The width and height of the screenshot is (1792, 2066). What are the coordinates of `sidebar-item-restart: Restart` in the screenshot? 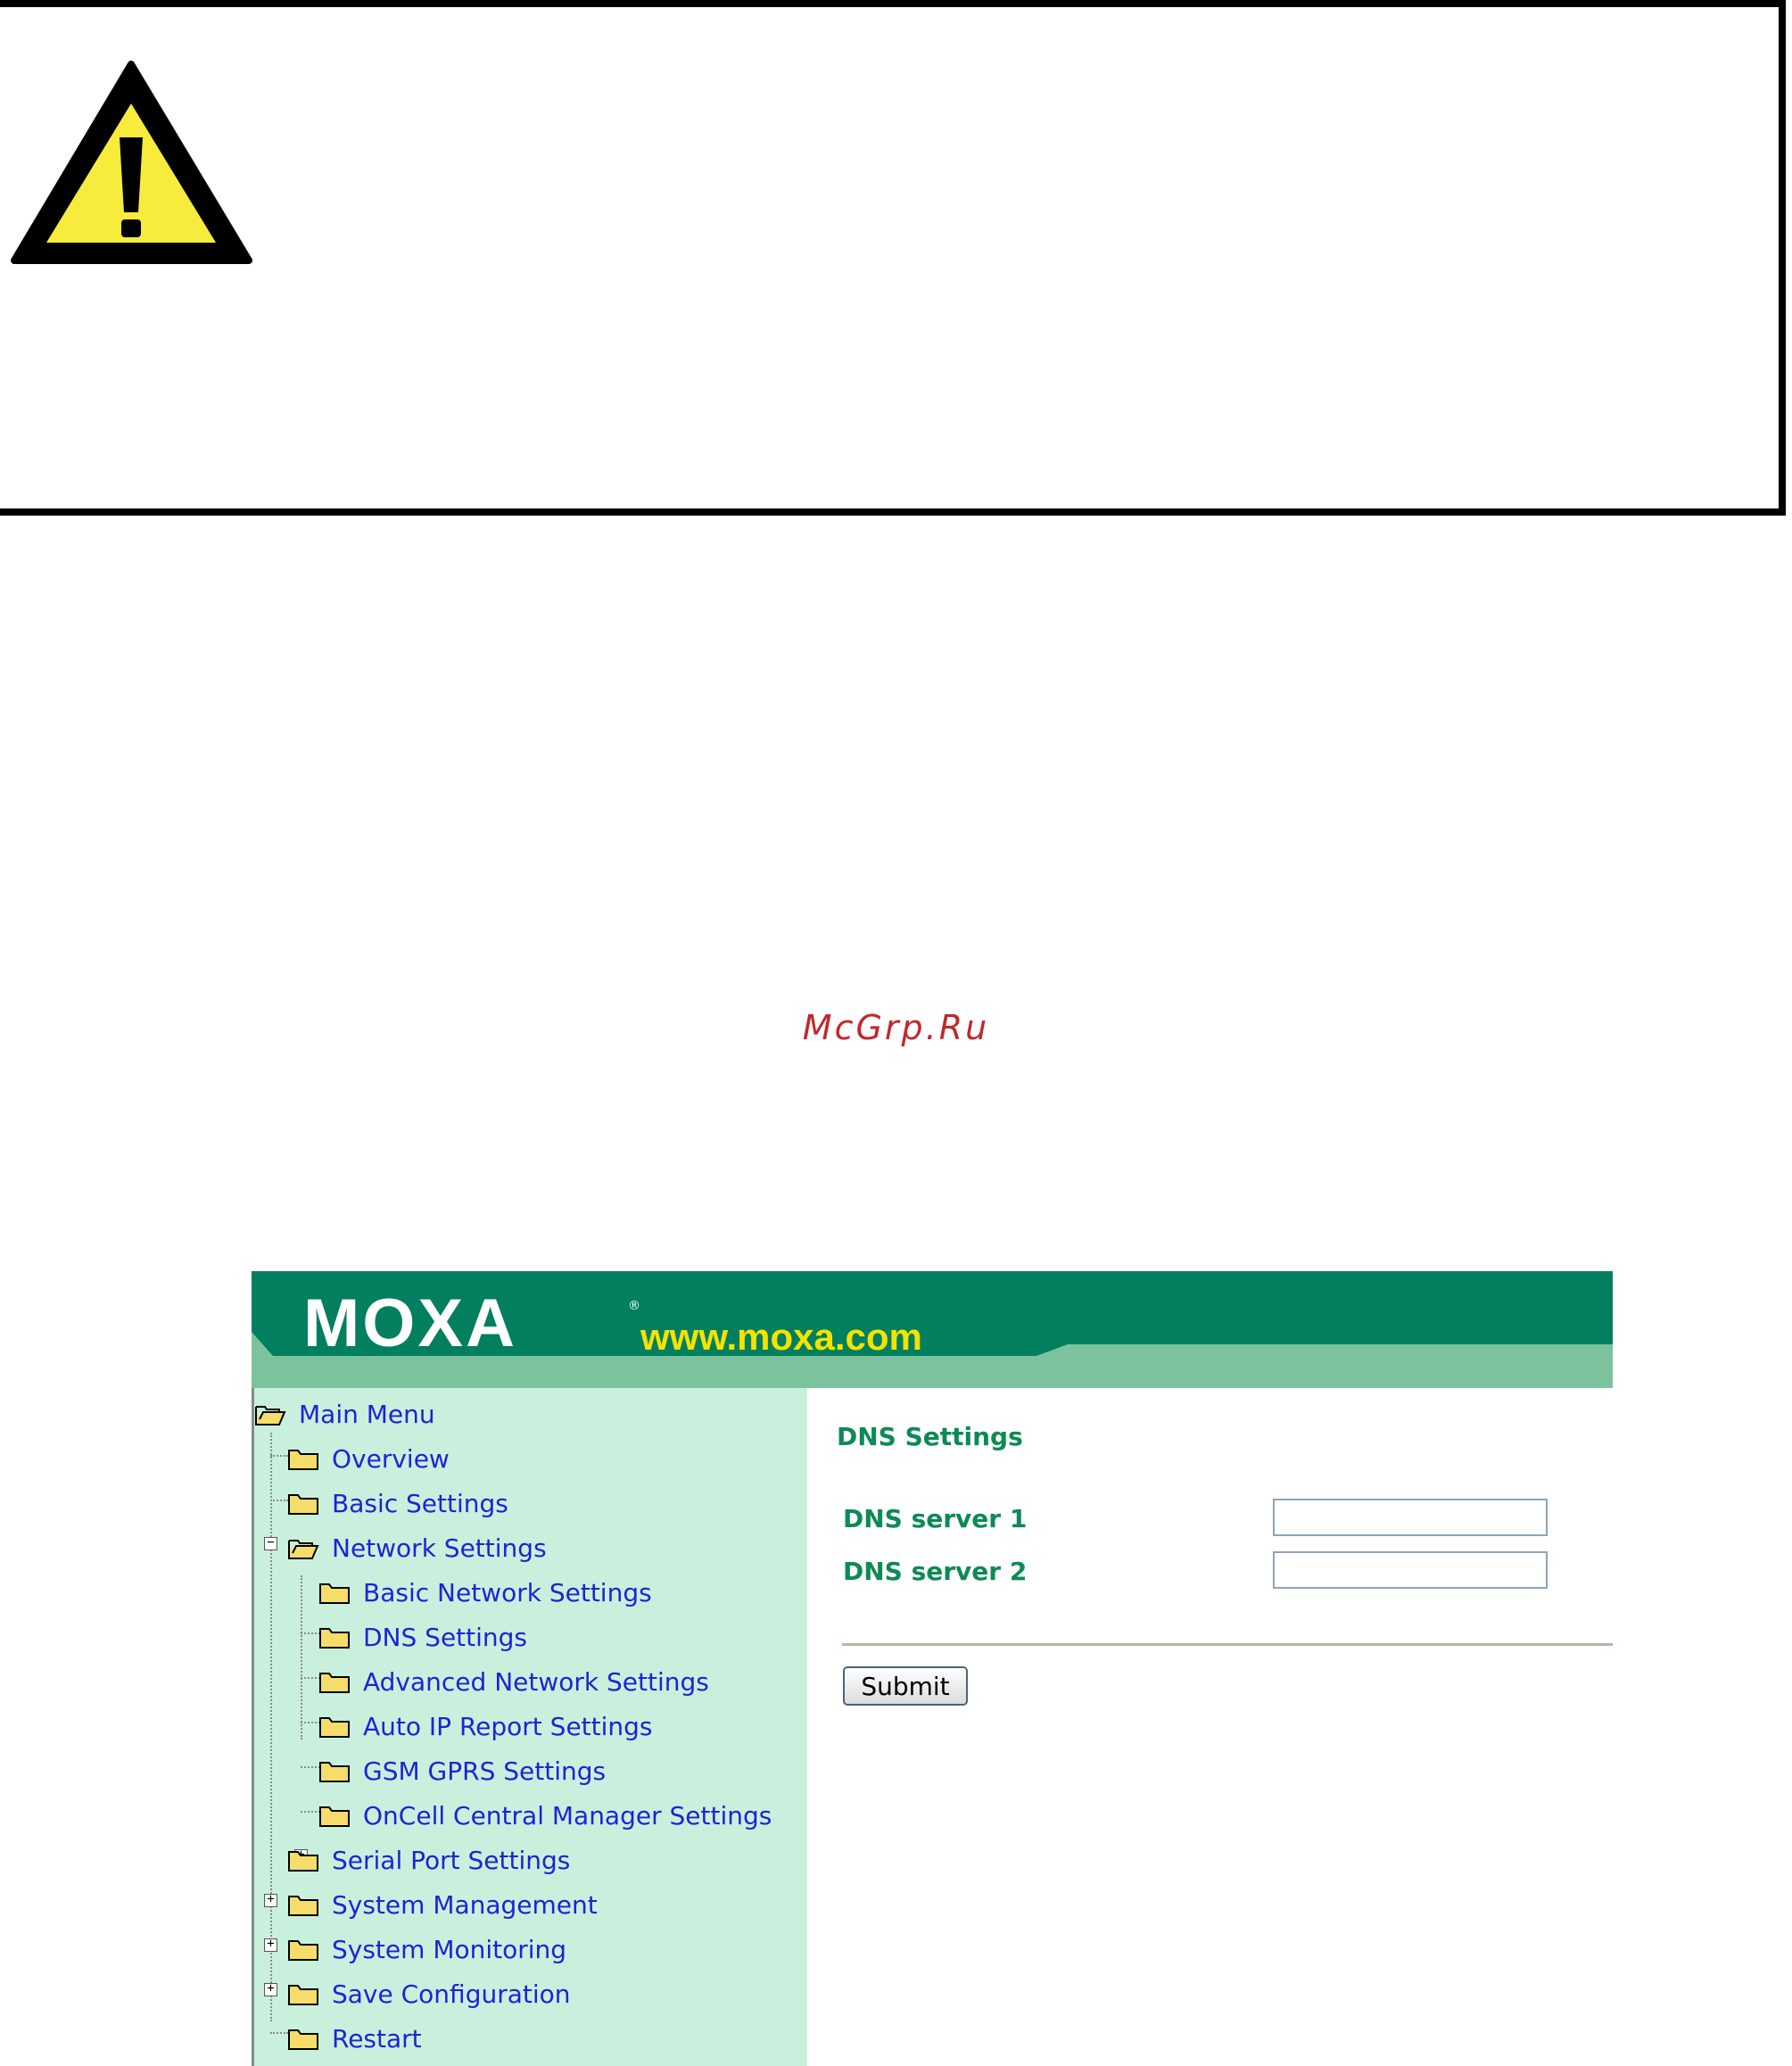 It's located at (354, 2038).